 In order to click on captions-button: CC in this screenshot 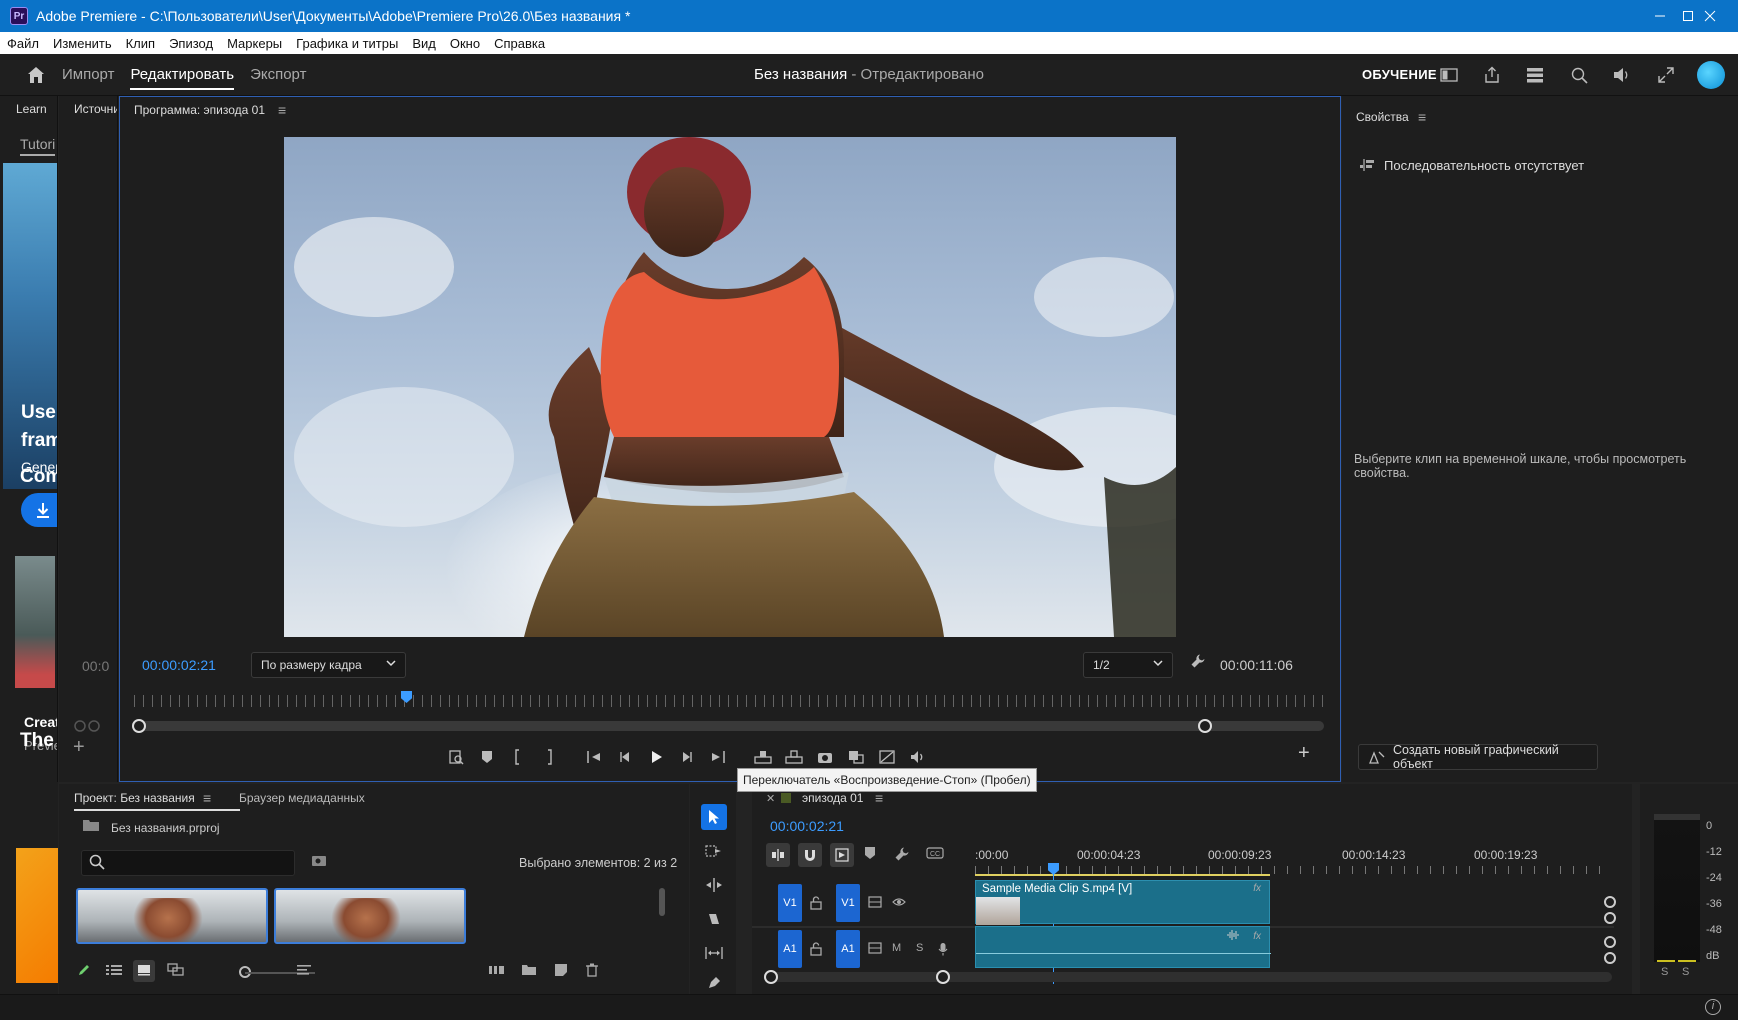, I will do `click(935, 854)`.